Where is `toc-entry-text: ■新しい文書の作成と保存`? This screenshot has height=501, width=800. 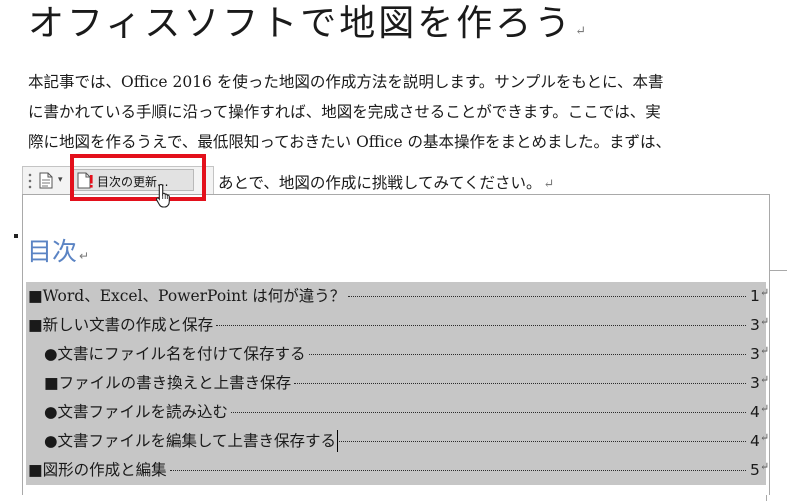
toc-entry-text: ■新しい文書の作成と保存 is located at coordinates (121, 325).